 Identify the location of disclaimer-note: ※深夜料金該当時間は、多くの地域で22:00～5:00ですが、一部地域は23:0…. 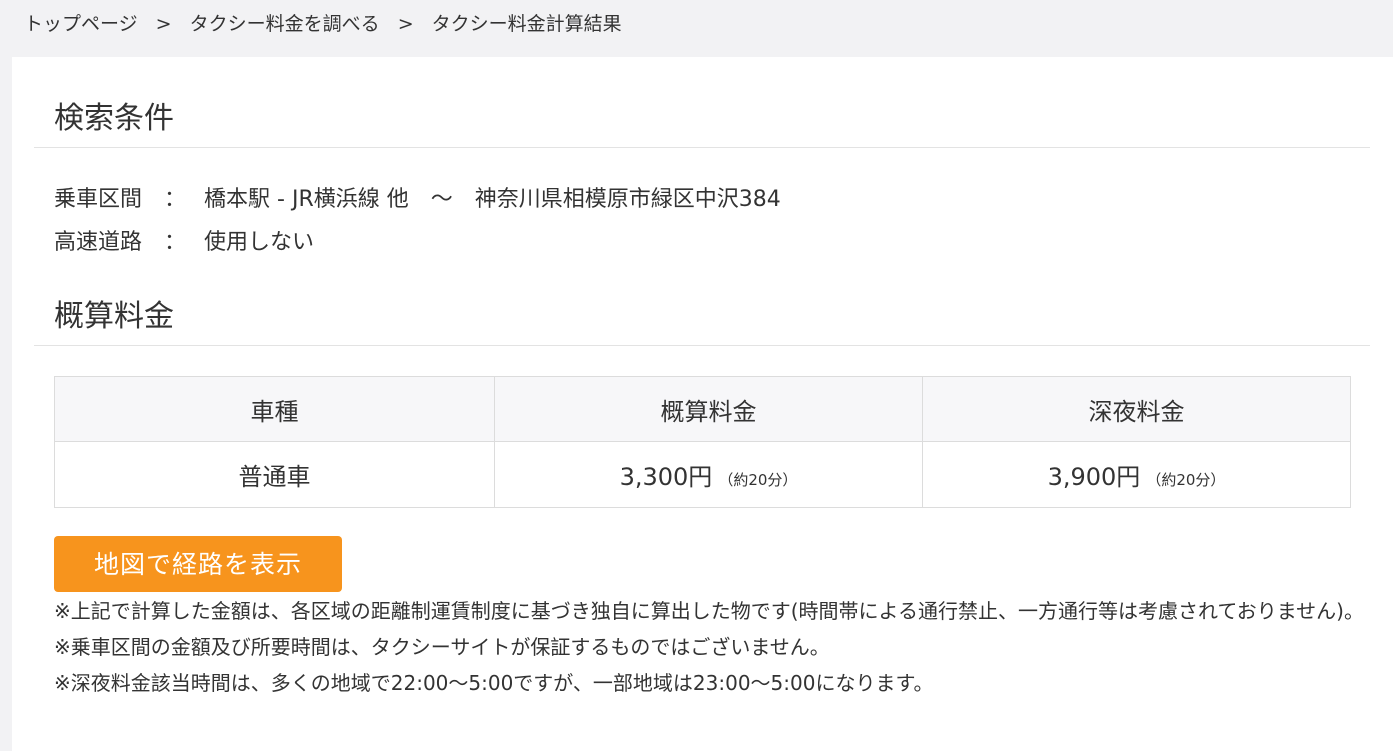
(494, 683).